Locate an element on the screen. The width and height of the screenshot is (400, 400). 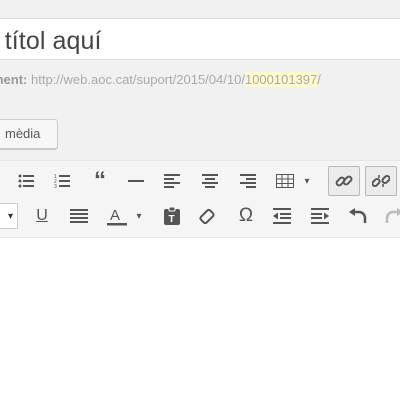
align-left-icon is located at coordinates (172, 181).